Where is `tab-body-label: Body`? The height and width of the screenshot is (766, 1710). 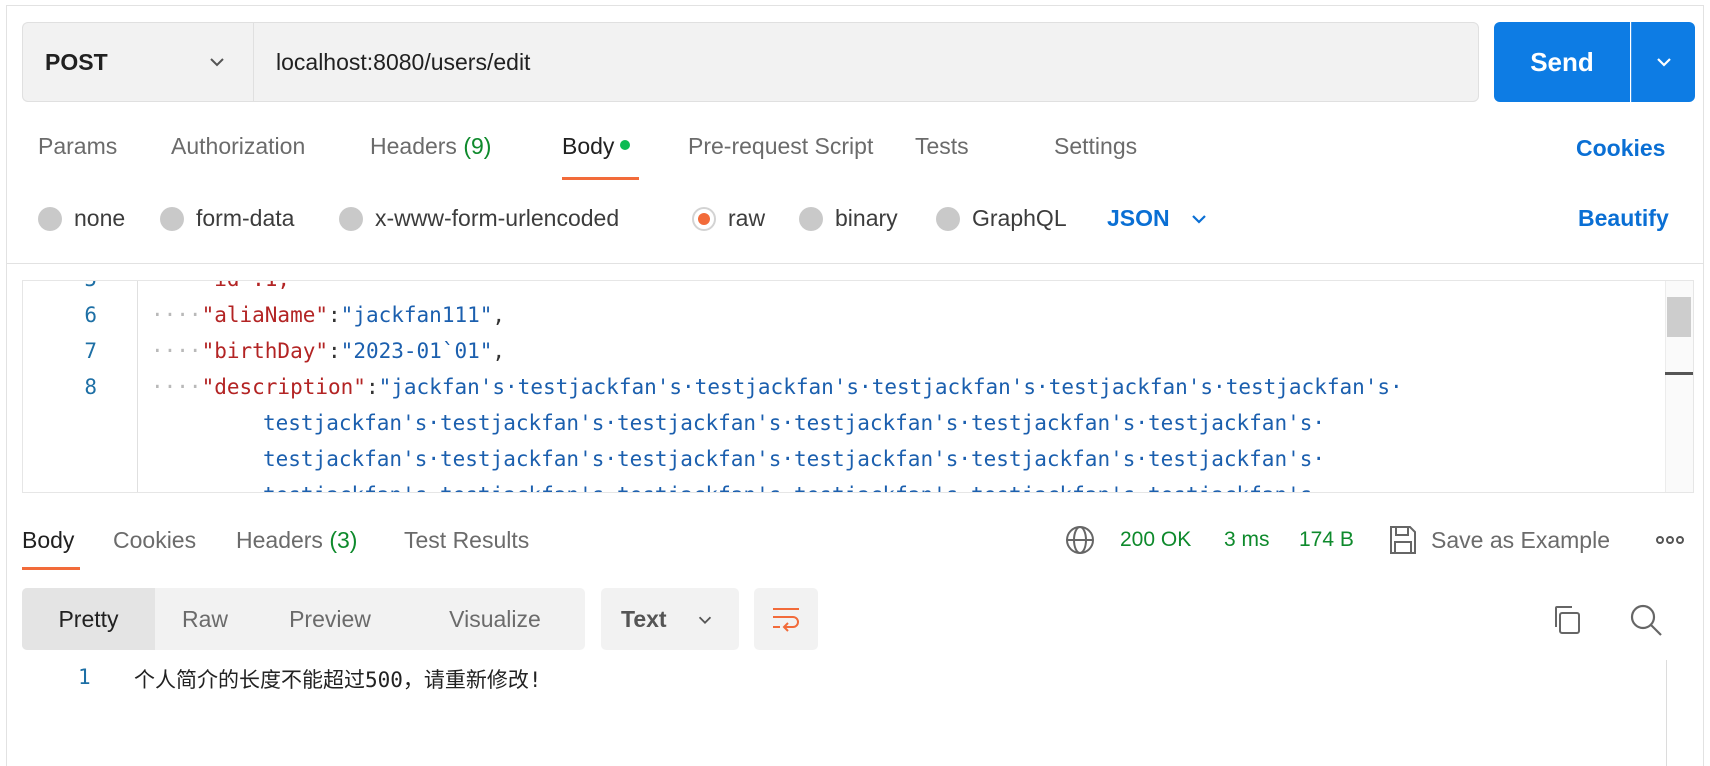
tab-body-label: Body is located at coordinates (588, 146).